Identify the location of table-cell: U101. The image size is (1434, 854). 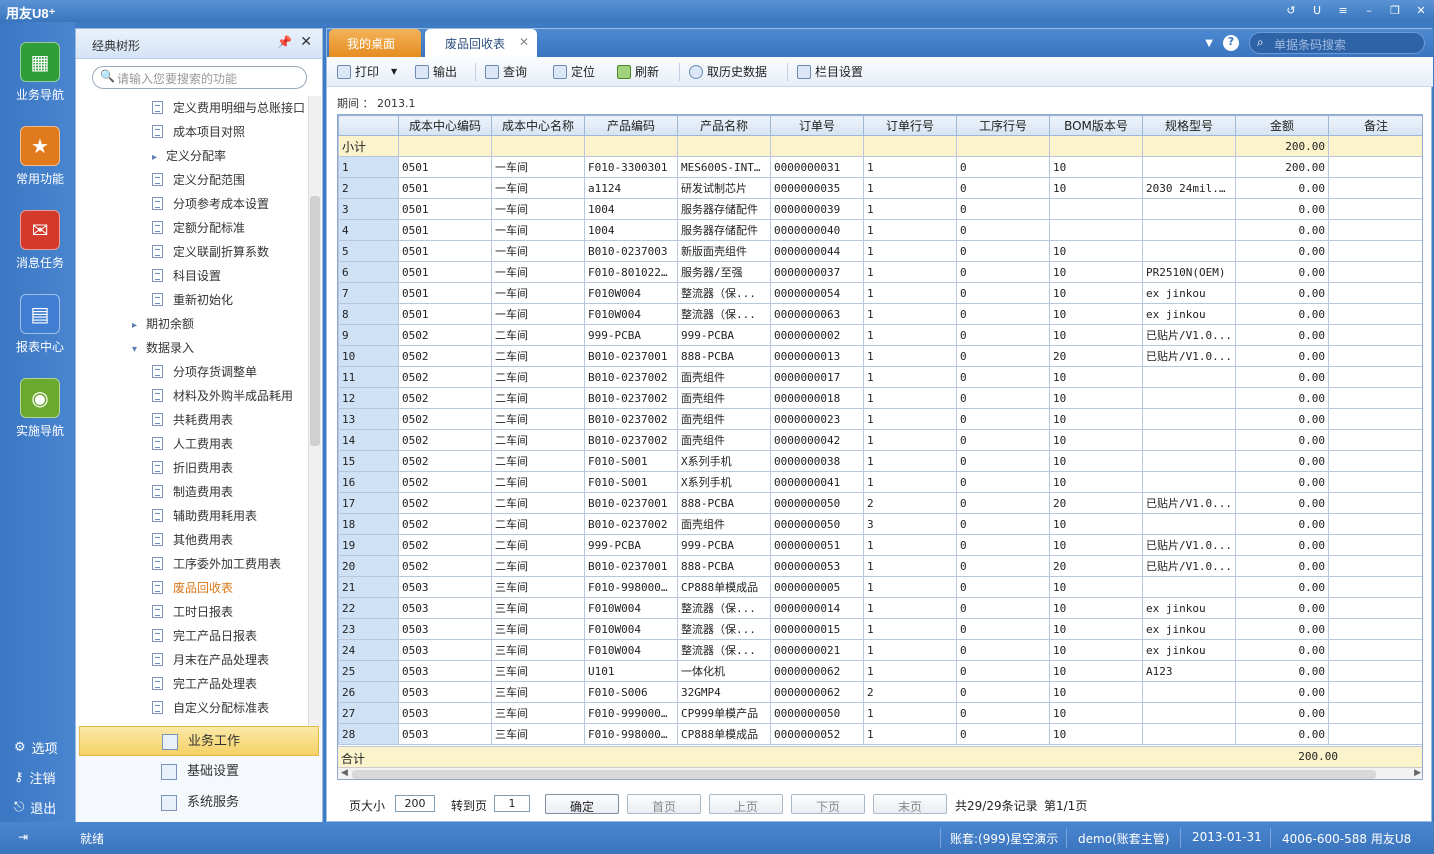
(631, 671).